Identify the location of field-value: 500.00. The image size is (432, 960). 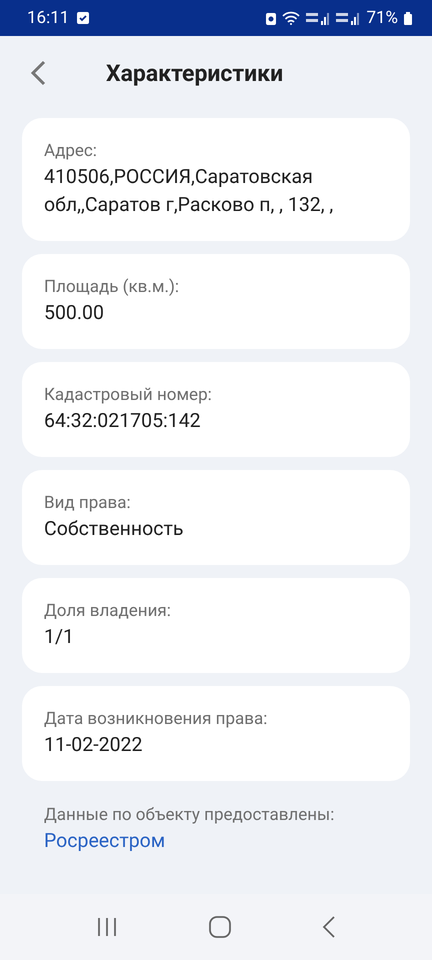
(74, 313).